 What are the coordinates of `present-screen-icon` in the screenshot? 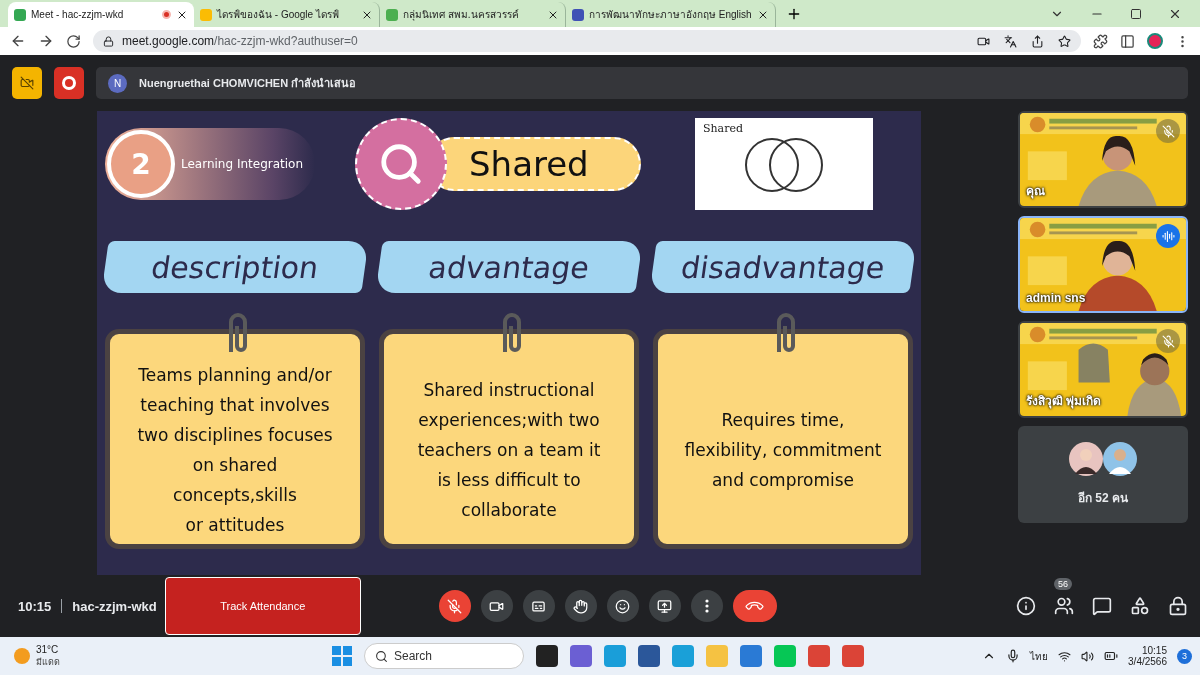 It's located at (665, 606).